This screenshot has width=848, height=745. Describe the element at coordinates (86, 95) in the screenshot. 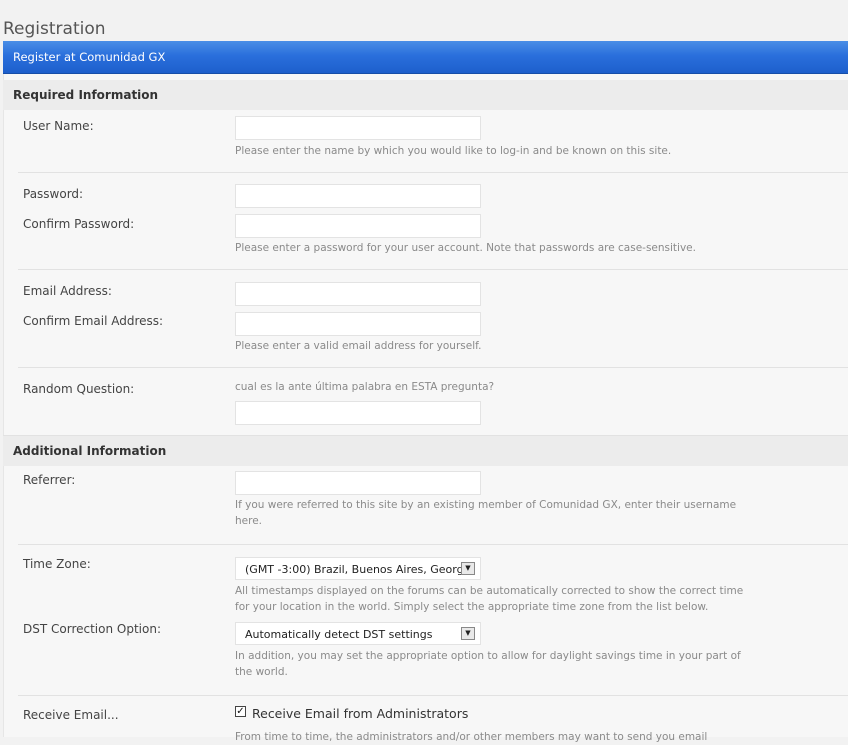

I see `section-required-title: Required Information` at that location.